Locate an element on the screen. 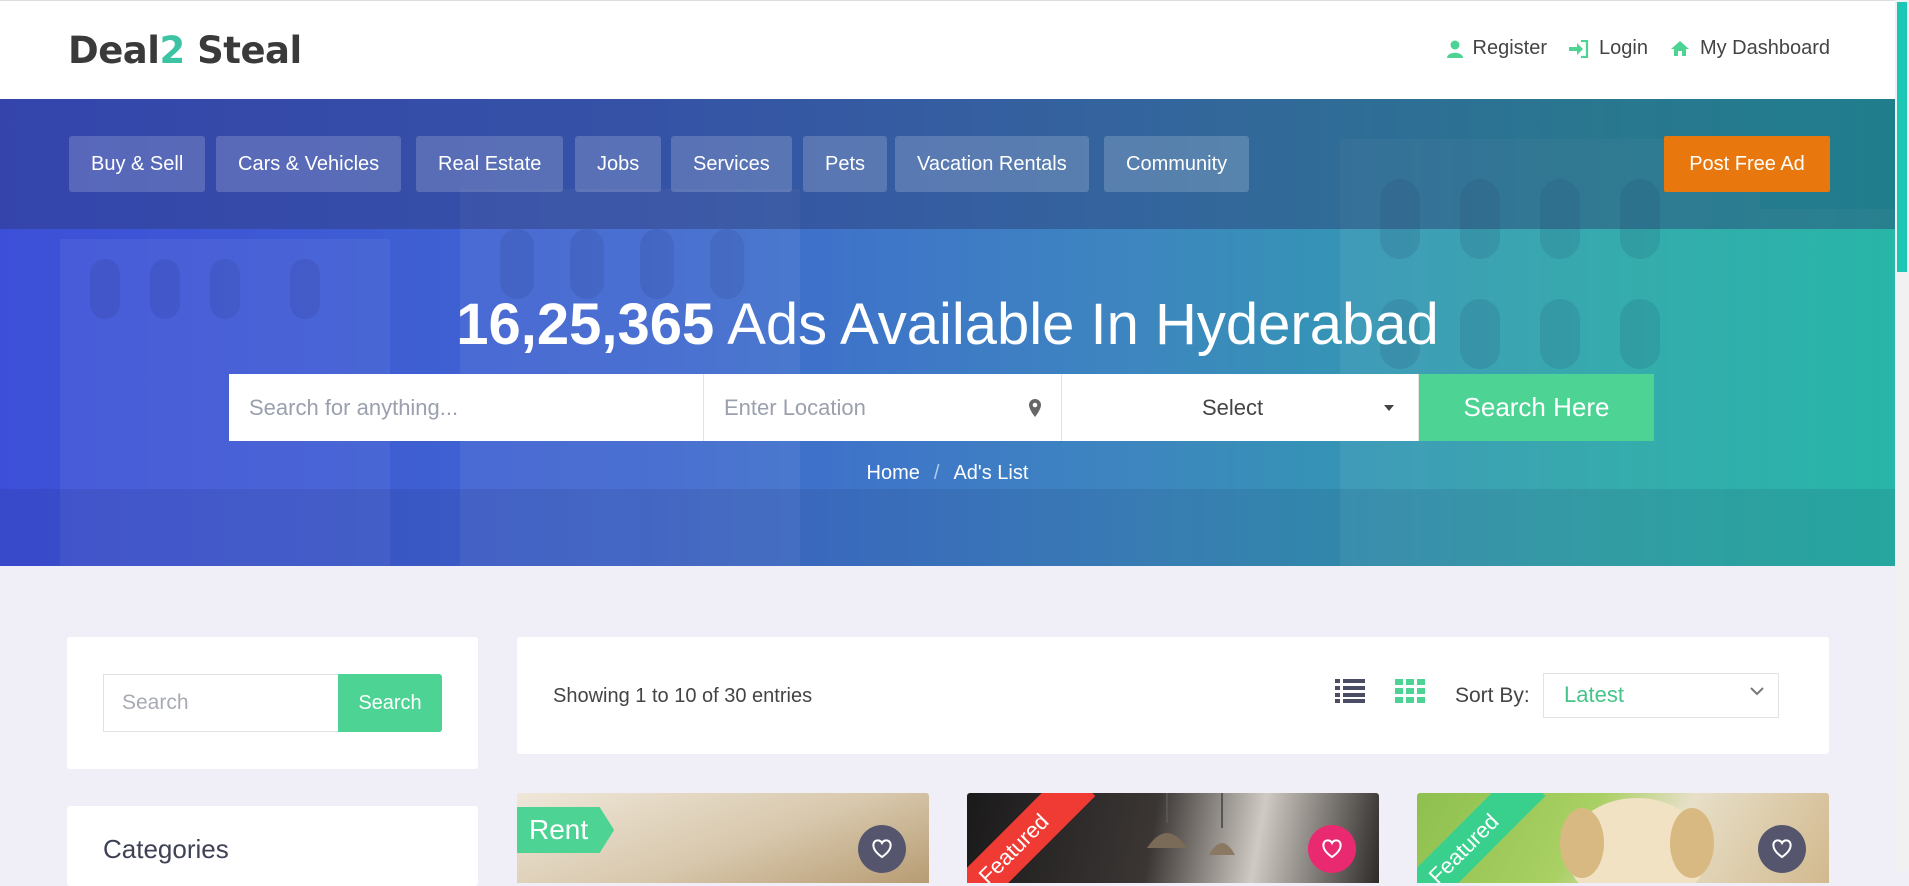 The image size is (1909, 886). login-label: Login is located at coordinates (1623, 48).